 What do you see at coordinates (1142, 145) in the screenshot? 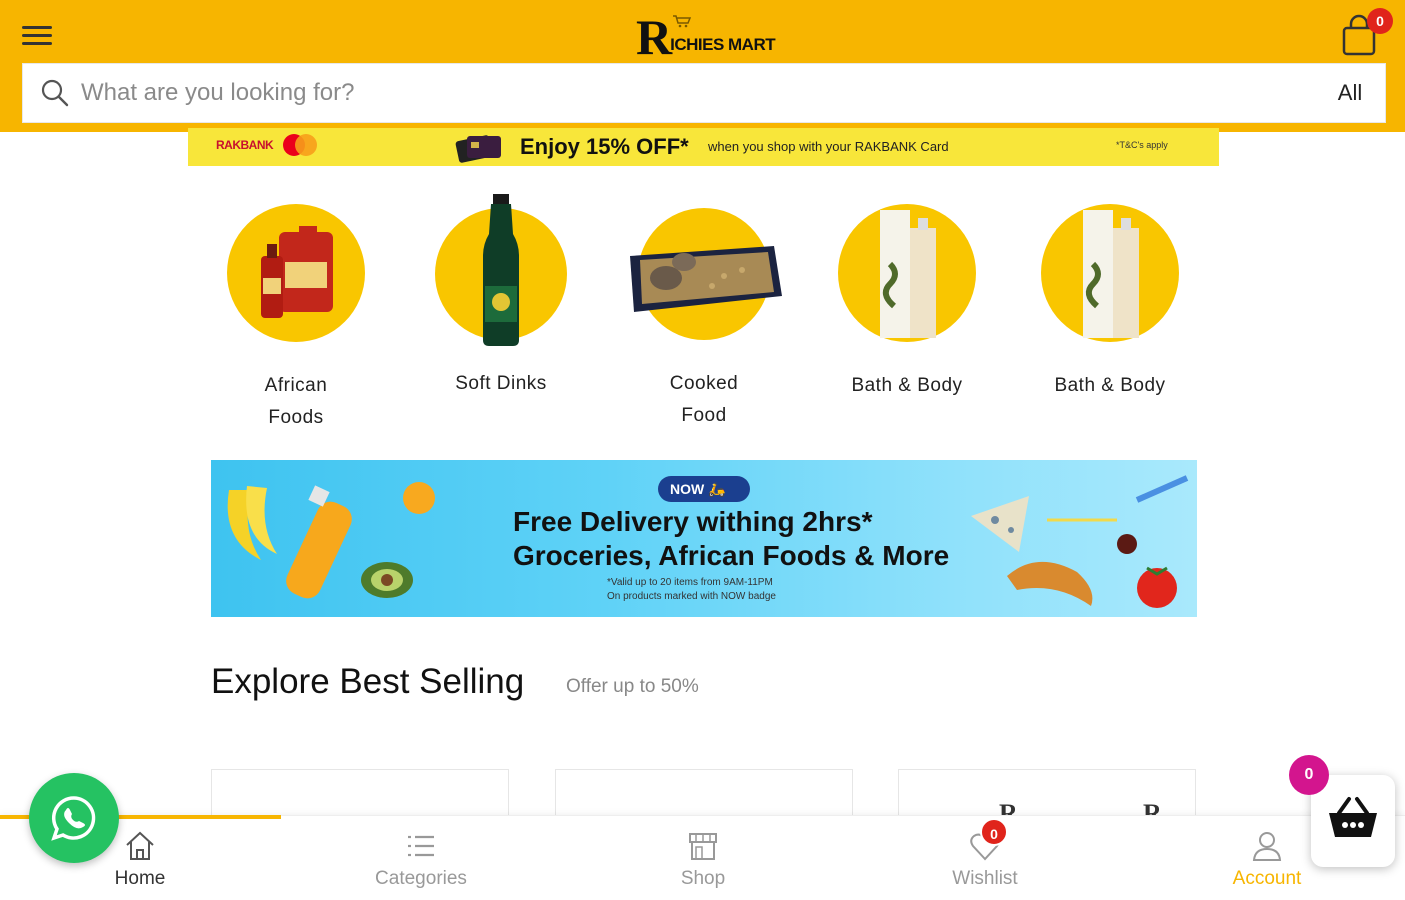
I see `promo-terms: *T&C's apply` at bounding box center [1142, 145].